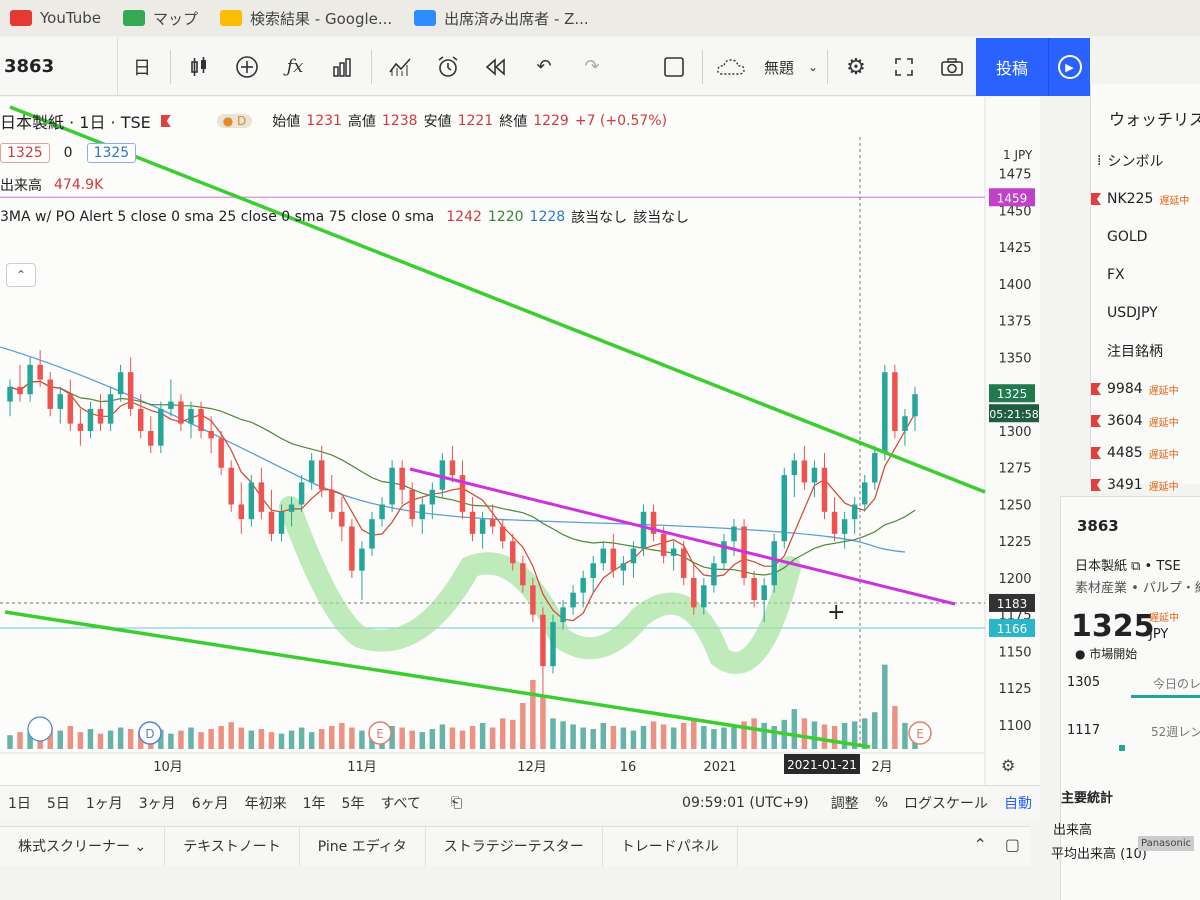 The image size is (1200, 900). I want to click on templates-icon, so click(400, 67).